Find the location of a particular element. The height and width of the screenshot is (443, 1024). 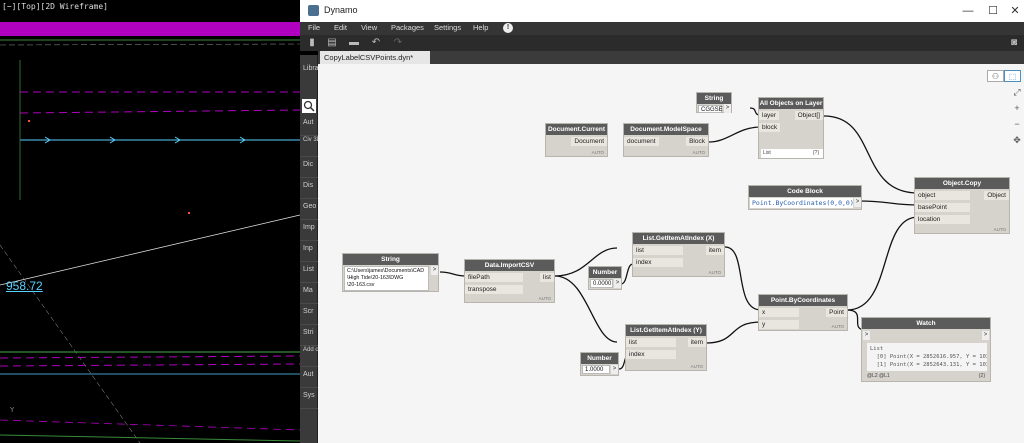

output-port-block: Block is located at coordinates (697, 141).